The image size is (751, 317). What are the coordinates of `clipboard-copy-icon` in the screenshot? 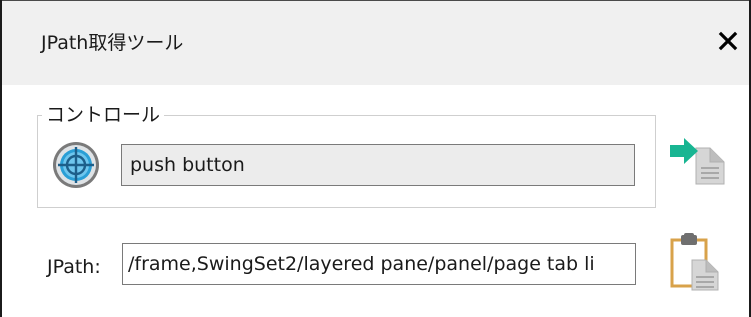 It's located at (694, 262).